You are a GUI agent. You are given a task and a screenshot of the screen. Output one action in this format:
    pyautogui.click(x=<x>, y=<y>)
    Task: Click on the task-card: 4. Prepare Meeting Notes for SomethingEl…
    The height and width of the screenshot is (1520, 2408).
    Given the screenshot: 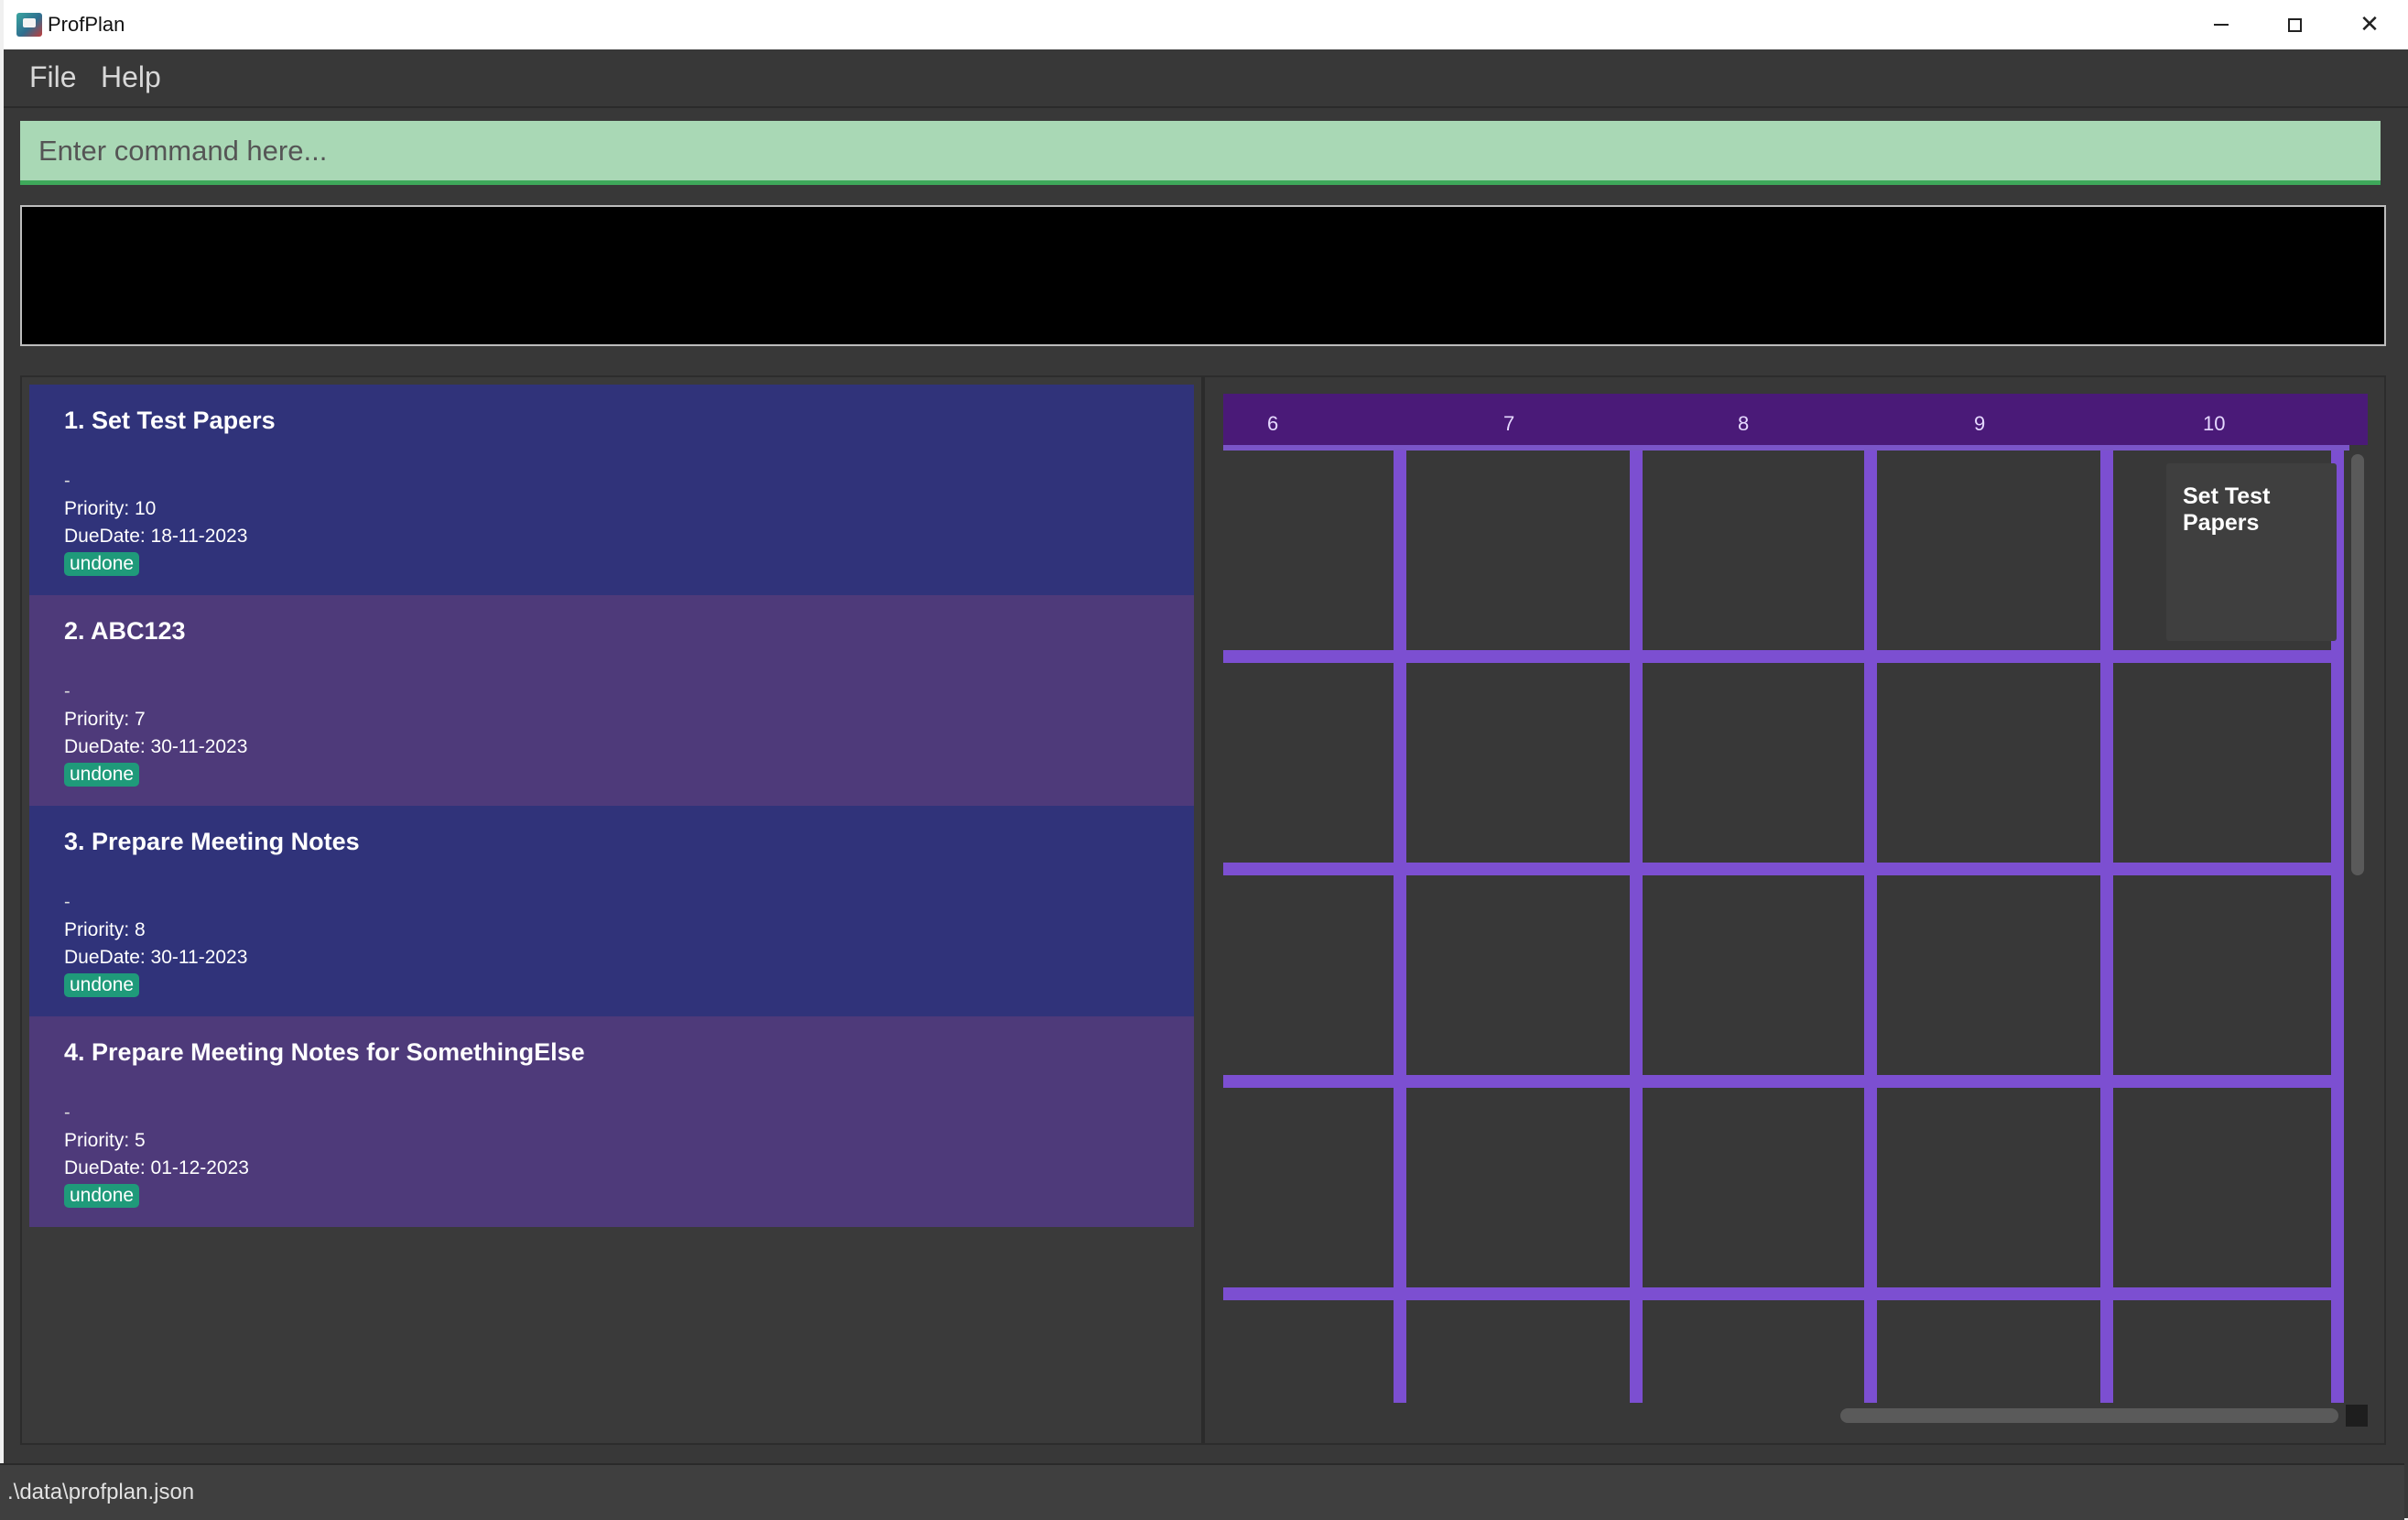 What is the action you would take?
    pyautogui.click(x=611, y=1121)
    